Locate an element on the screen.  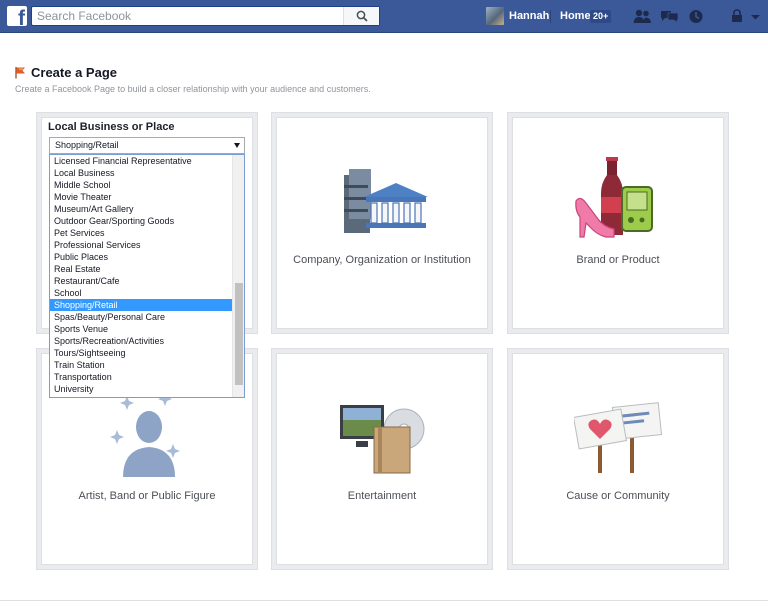
building-icon is located at coordinates (386, 201).